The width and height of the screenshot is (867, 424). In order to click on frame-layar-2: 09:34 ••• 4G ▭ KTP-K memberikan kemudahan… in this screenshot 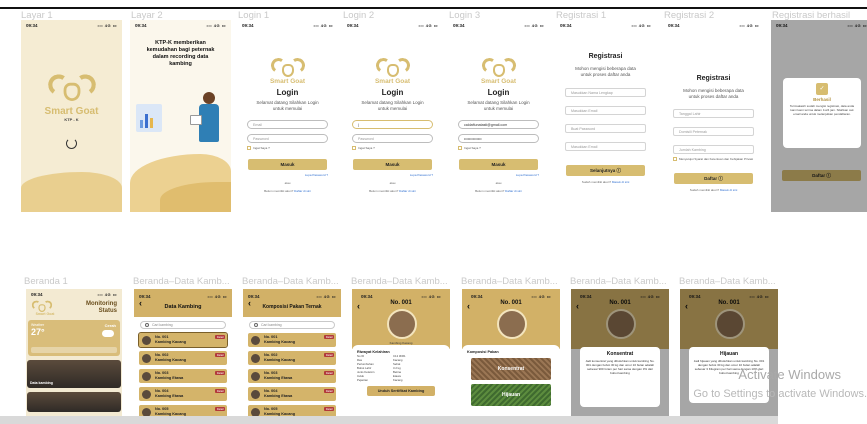, I will do `click(180, 116)`.